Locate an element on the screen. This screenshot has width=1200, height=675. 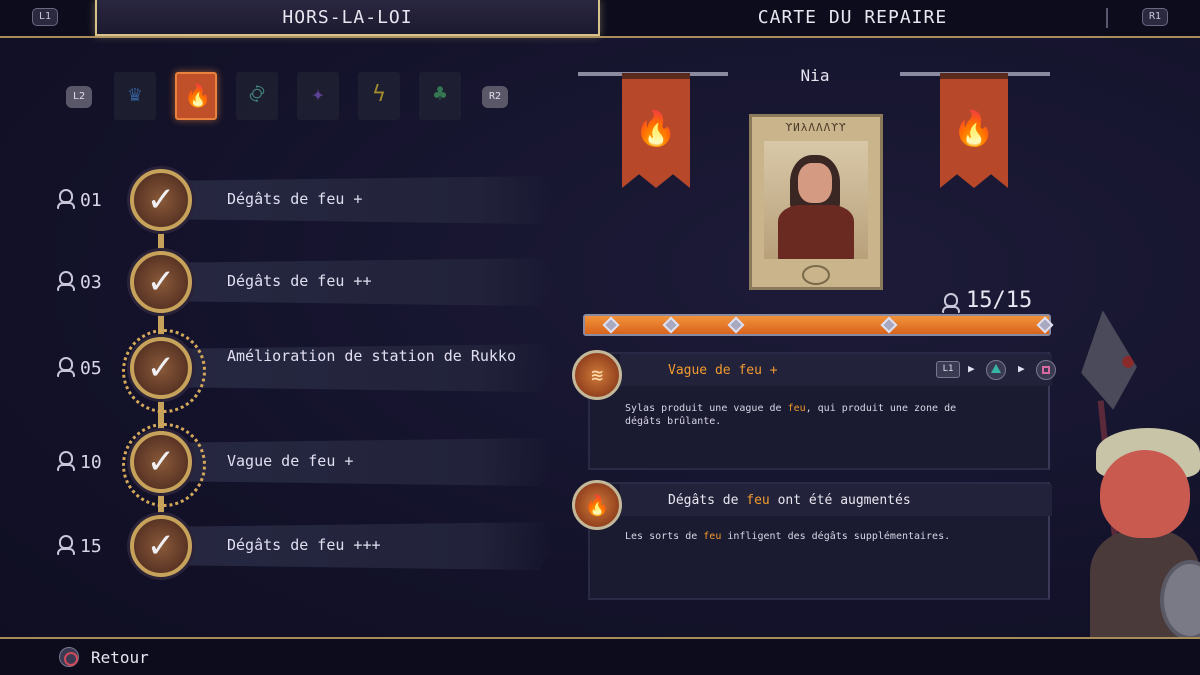
button-combo: L1 ▶ ▶ is located at coordinates (1001, 370).